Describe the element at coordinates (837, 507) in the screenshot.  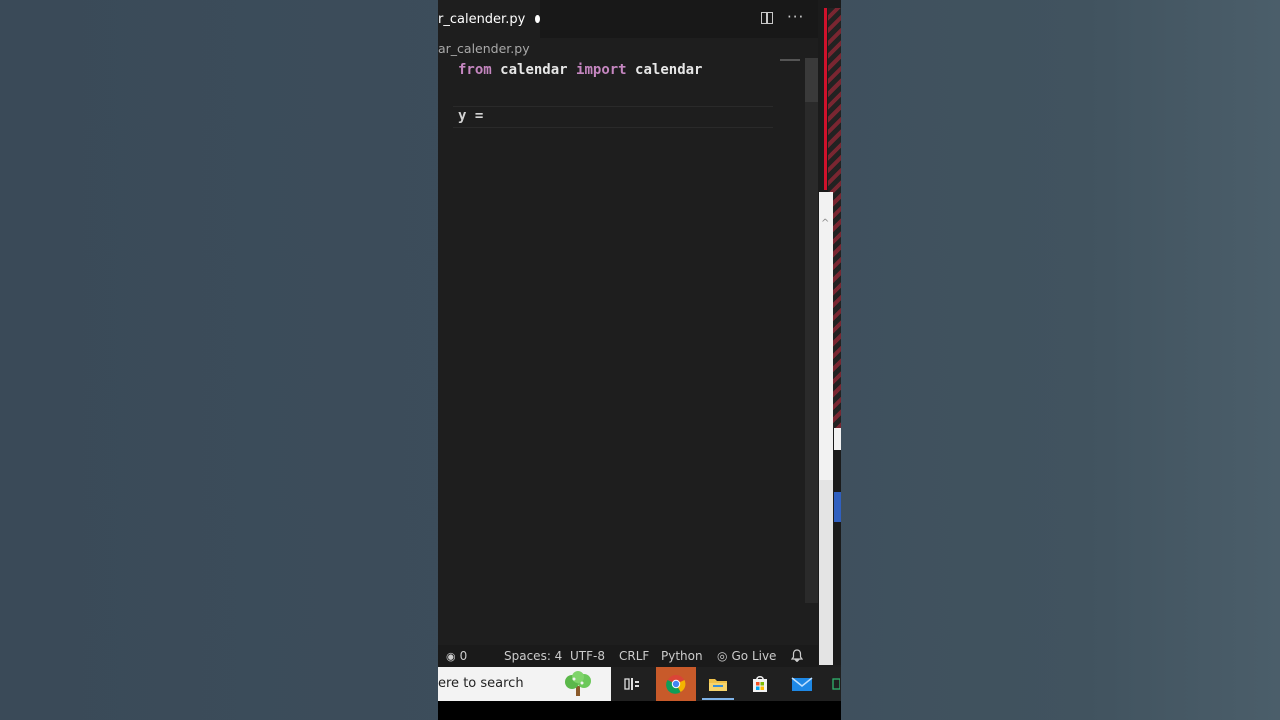
I see `edge-blue-mark` at that location.